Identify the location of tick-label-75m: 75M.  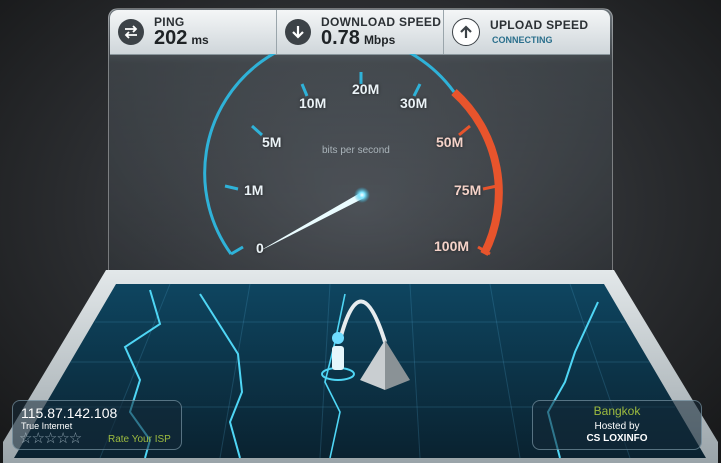
(468, 190).